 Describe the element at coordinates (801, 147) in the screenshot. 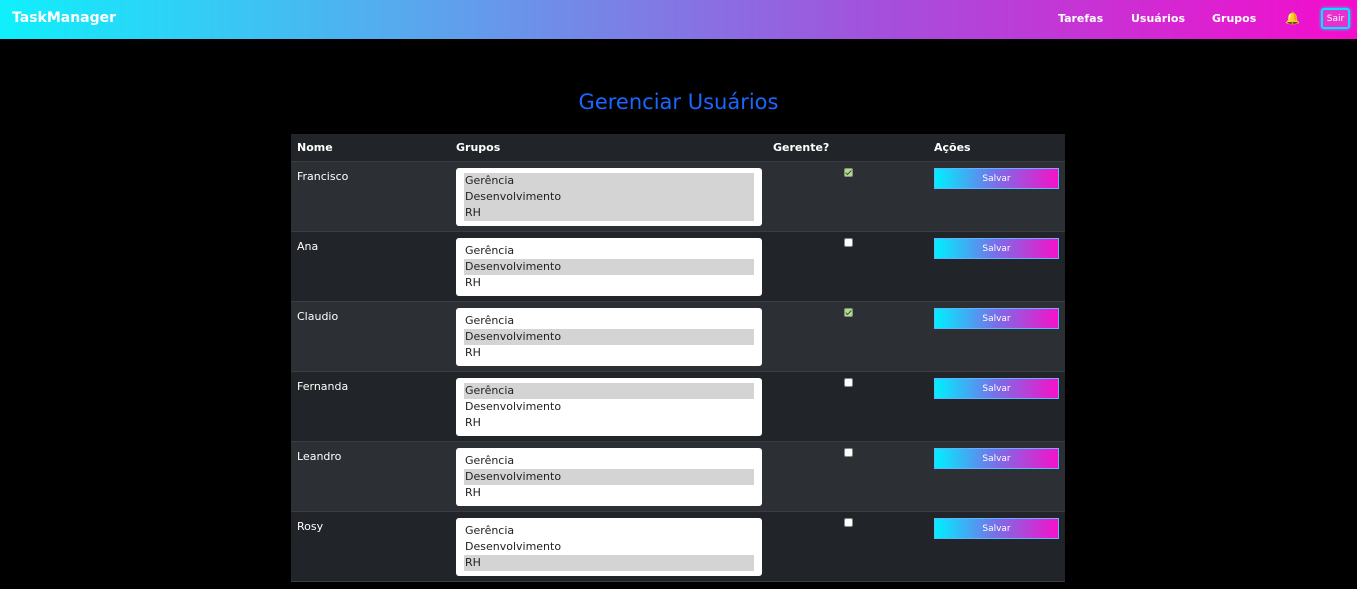

I see `header-manager: Gerente?` at that location.